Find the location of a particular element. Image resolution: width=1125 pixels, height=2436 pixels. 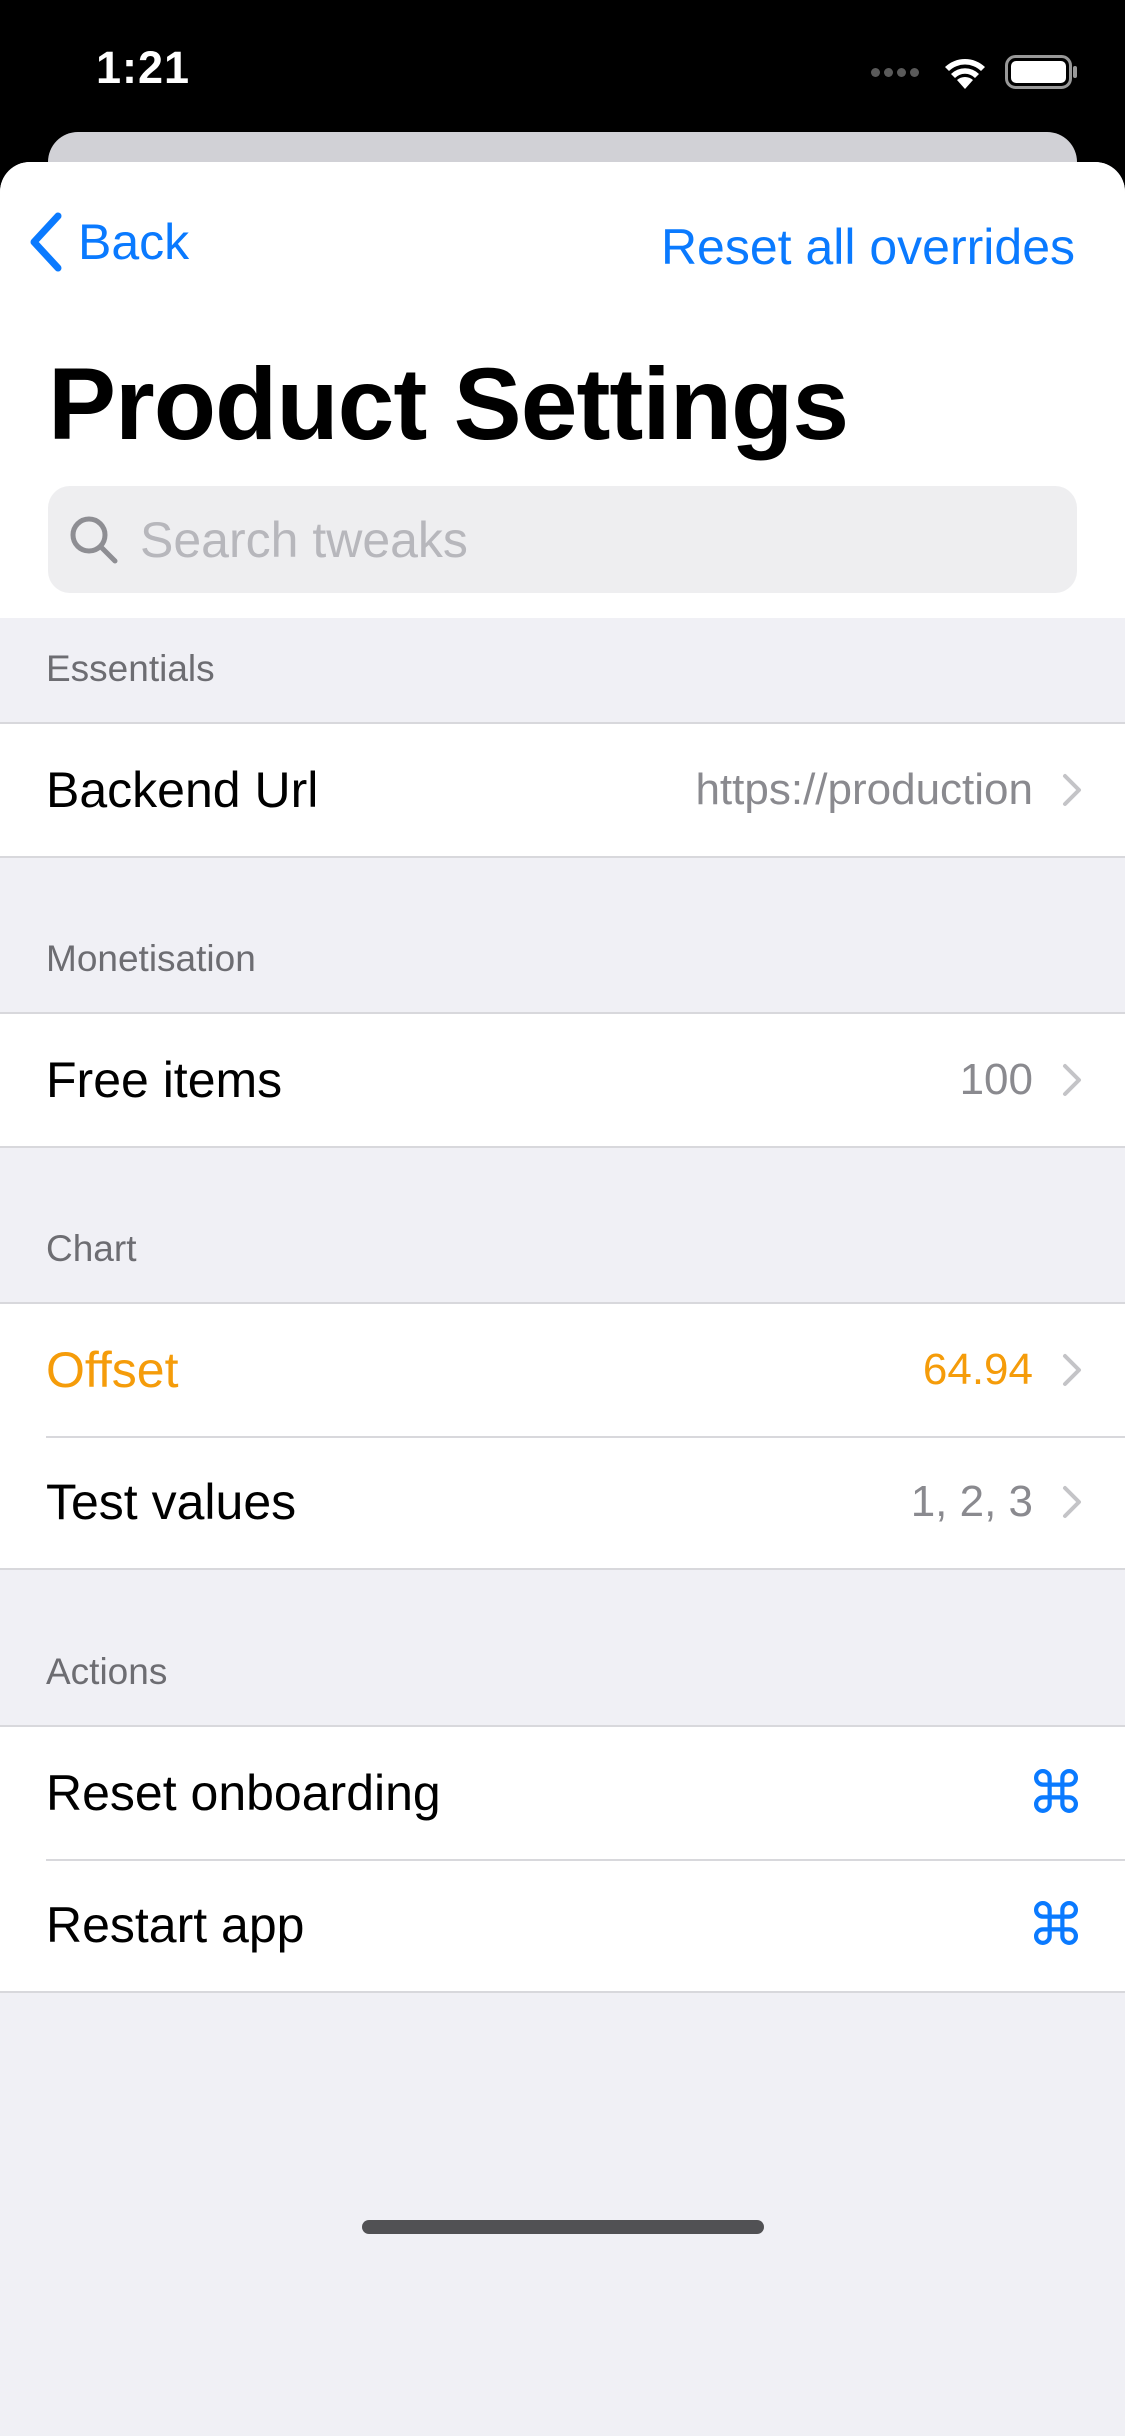

section-header-monetisation: Monetisation is located at coordinates (151, 958).